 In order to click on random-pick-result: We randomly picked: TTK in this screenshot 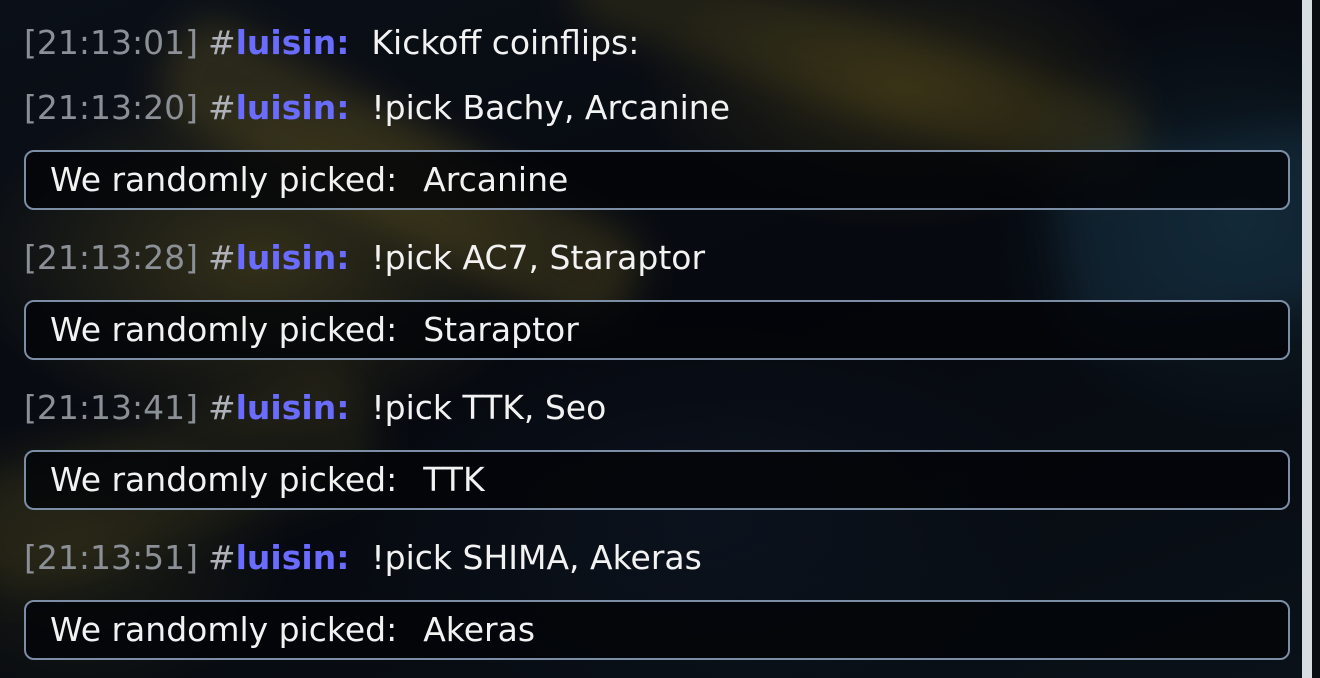, I will do `click(657, 480)`.